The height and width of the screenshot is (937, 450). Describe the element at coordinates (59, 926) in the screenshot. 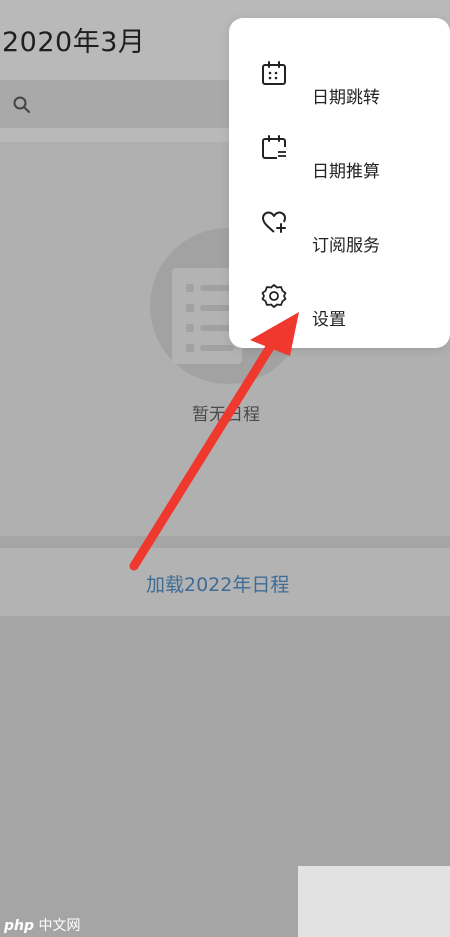

I see `watermark-site-text: 中文网` at that location.